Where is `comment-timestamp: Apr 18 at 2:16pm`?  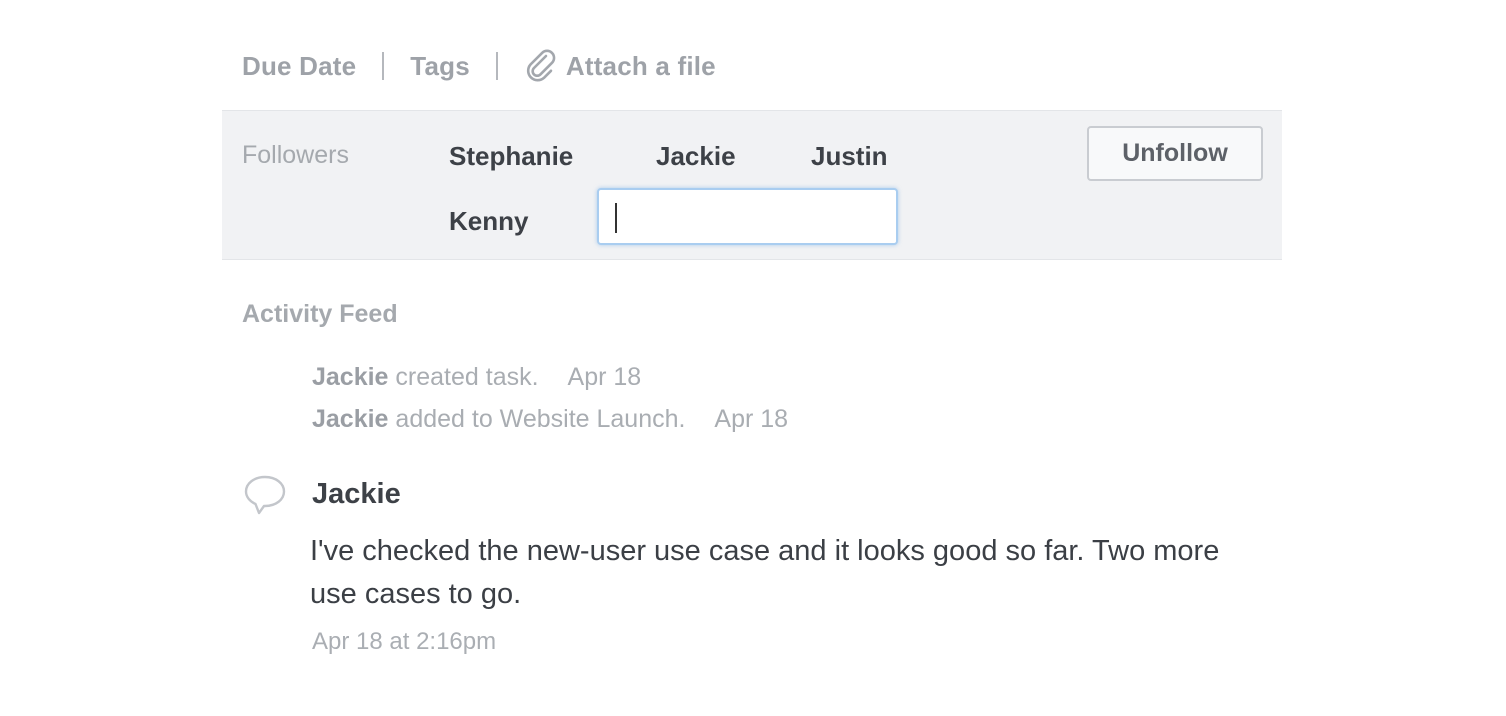
comment-timestamp: Apr 18 at 2:16pm is located at coordinates (404, 641).